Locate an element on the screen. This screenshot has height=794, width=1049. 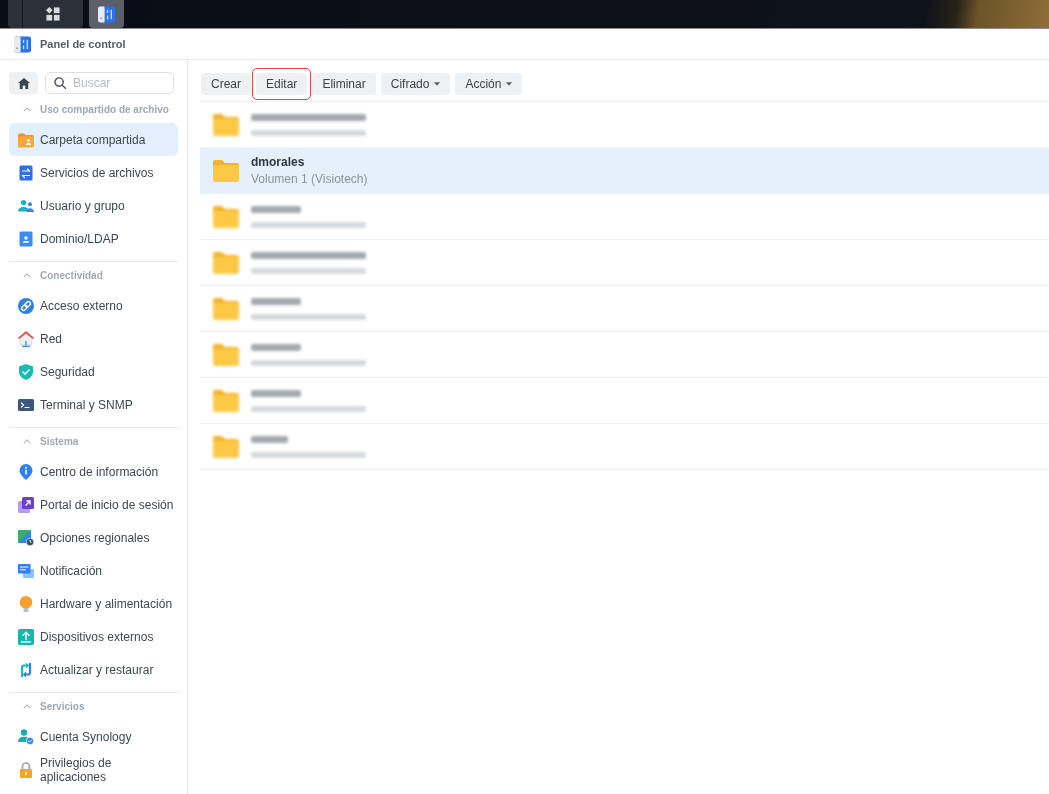
sidebar-item: Portal de inicio de sesión is located at coordinates (93, 504).